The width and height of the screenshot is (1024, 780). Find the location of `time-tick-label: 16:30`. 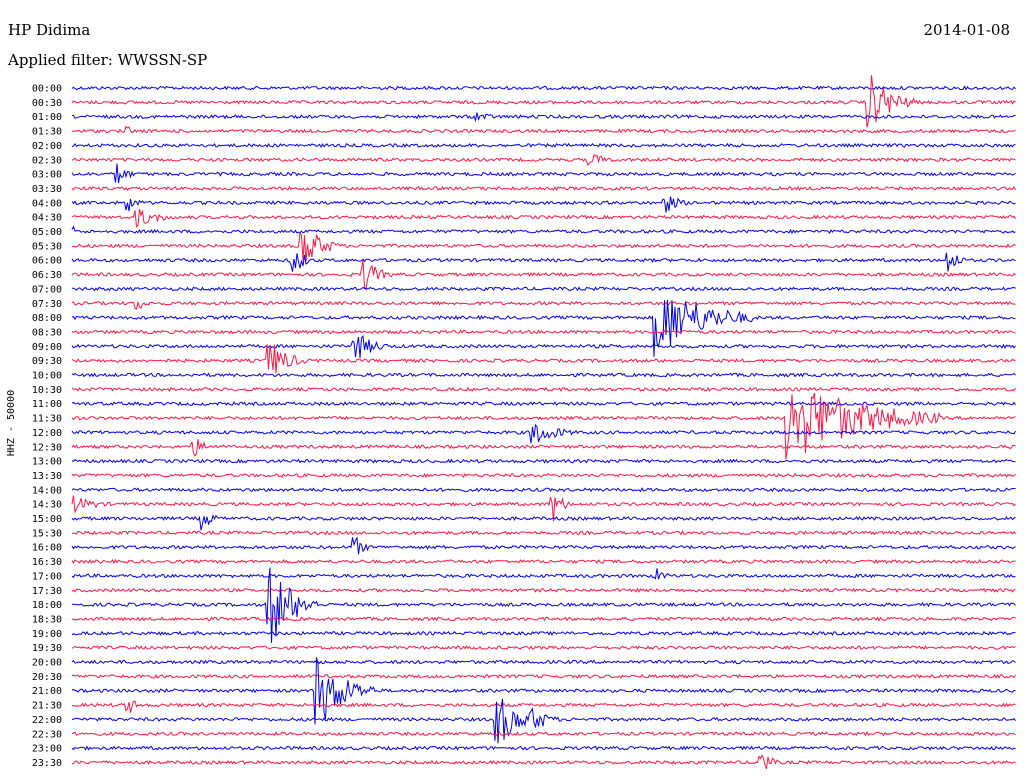

time-tick-label: 16:30 is located at coordinates (47, 562).